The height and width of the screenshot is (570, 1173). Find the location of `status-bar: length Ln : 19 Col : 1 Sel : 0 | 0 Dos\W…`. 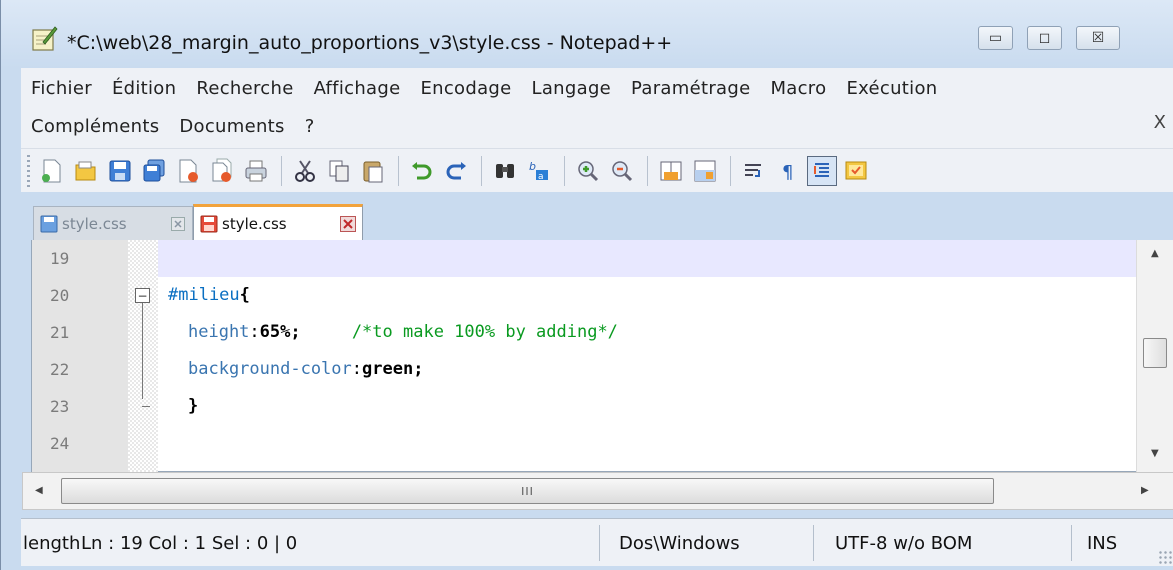

status-bar: length Ln : 19 Col : 1 Sel : 0 | 0 Dos\W… is located at coordinates (597, 542).